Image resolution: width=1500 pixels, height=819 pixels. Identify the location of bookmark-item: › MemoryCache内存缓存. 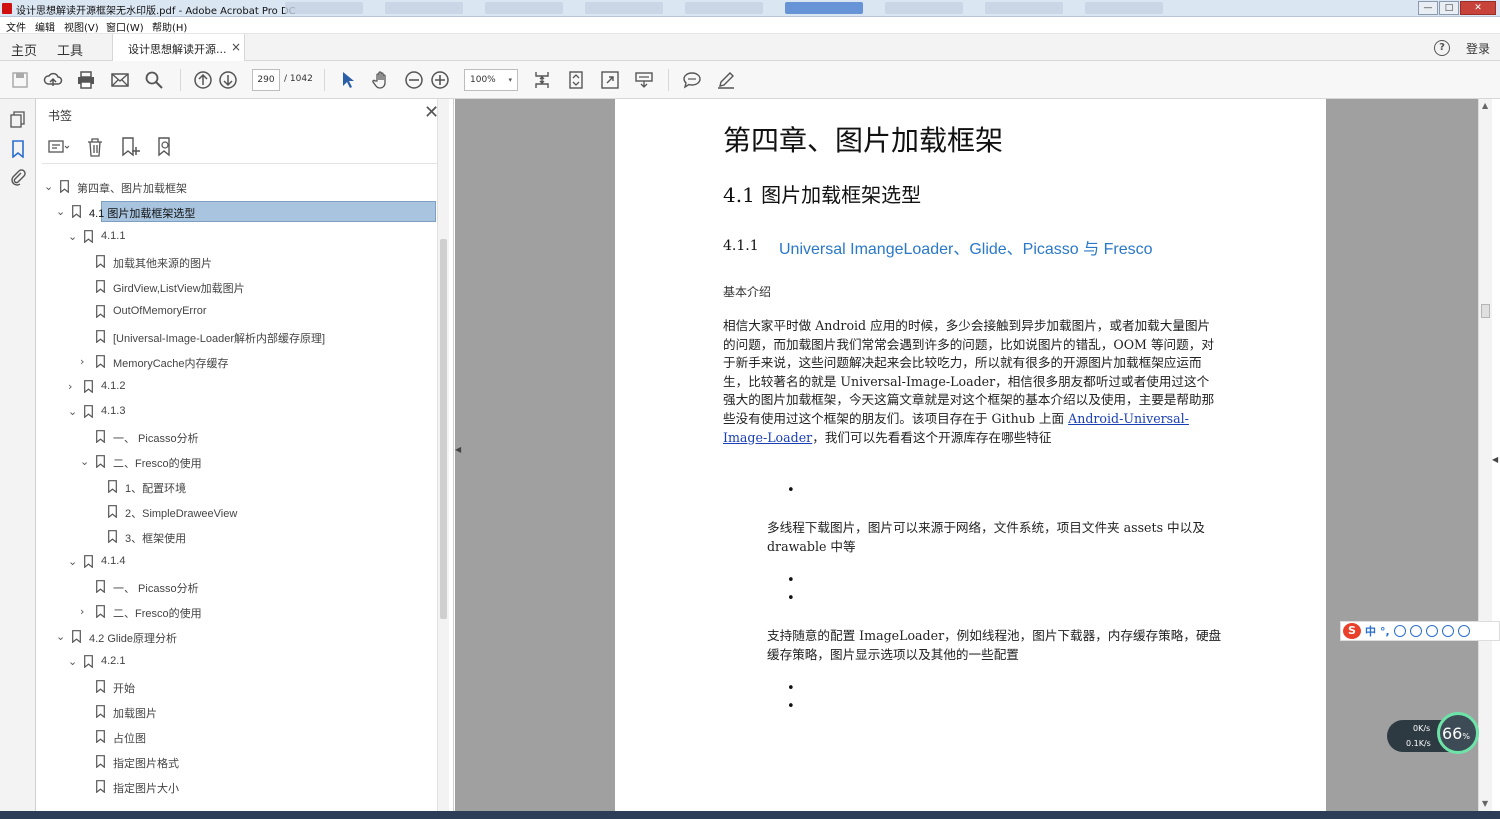
(236, 362).